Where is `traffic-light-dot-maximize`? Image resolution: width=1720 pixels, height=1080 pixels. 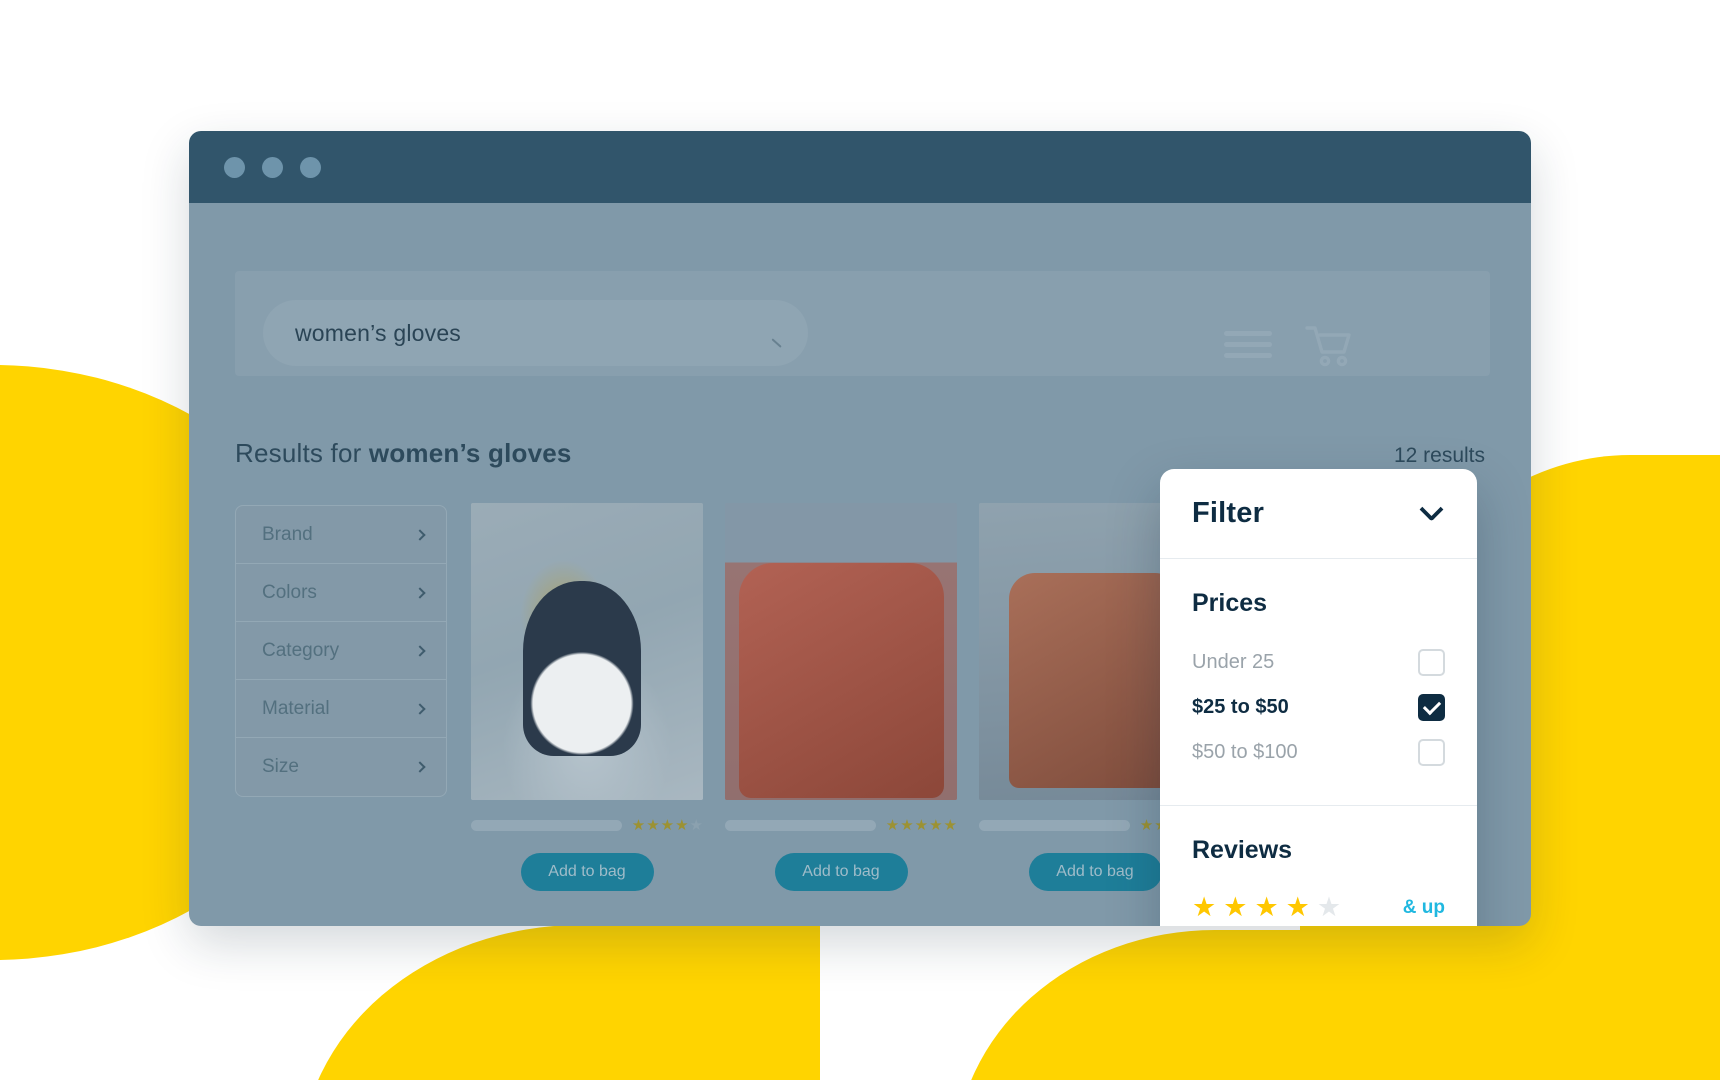 traffic-light-dot-maximize is located at coordinates (310, 167).